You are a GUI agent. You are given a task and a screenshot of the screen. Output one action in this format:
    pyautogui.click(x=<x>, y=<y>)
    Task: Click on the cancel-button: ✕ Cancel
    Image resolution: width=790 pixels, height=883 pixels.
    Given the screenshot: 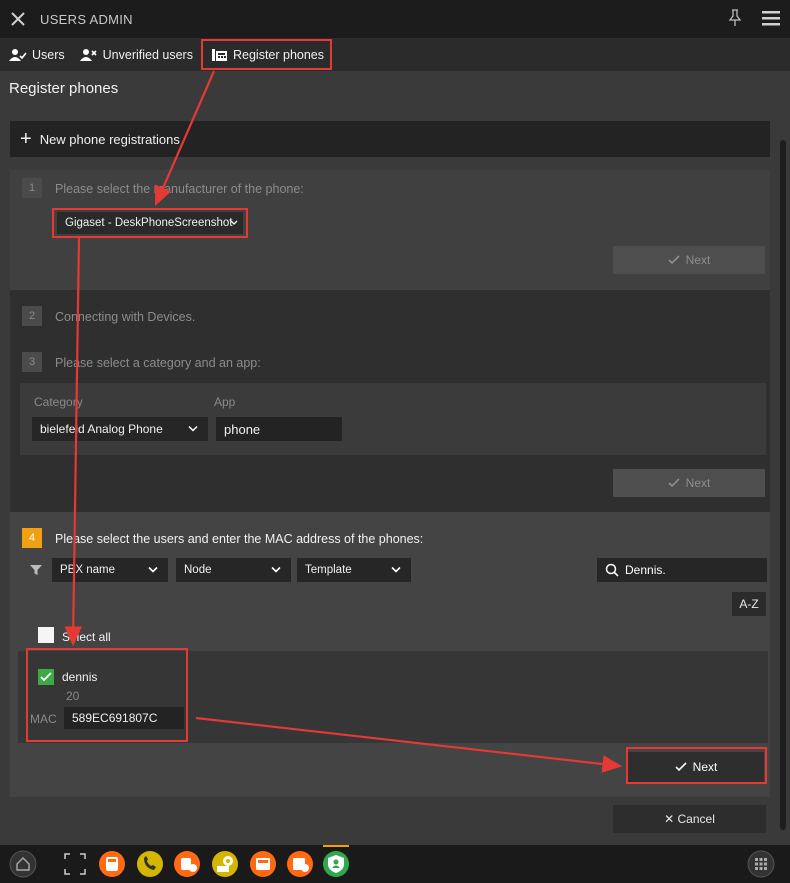 What is the action you would take?
    pyautogui.click(x=689, y=819)
    